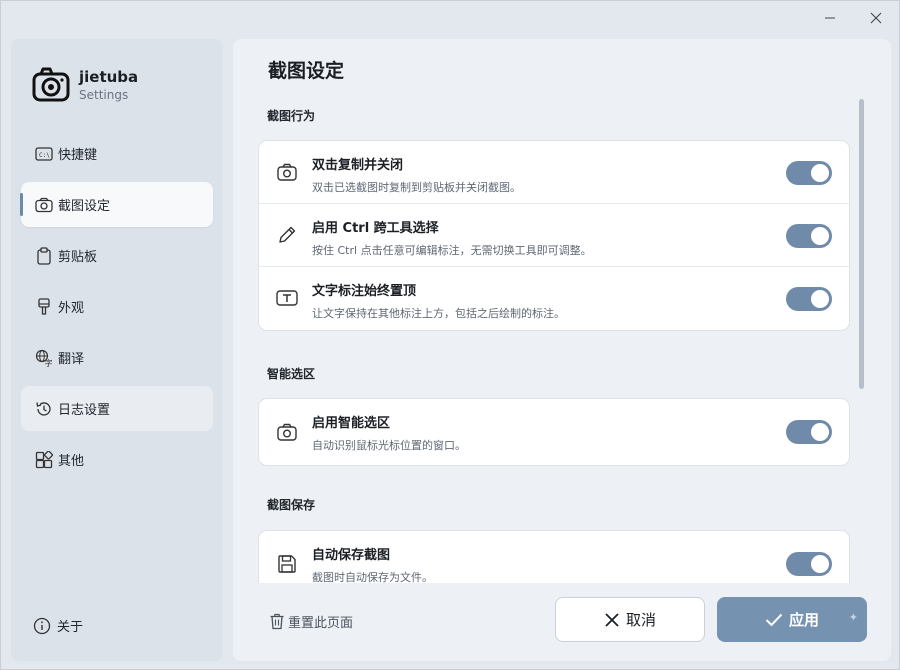 Image resolution: width=900 pixels, height=670 pixels. I want to click on setting-description: 按住 Ctrl 点击任意可编辑标注，无需切换工具即可调整。, so click(452, 250).